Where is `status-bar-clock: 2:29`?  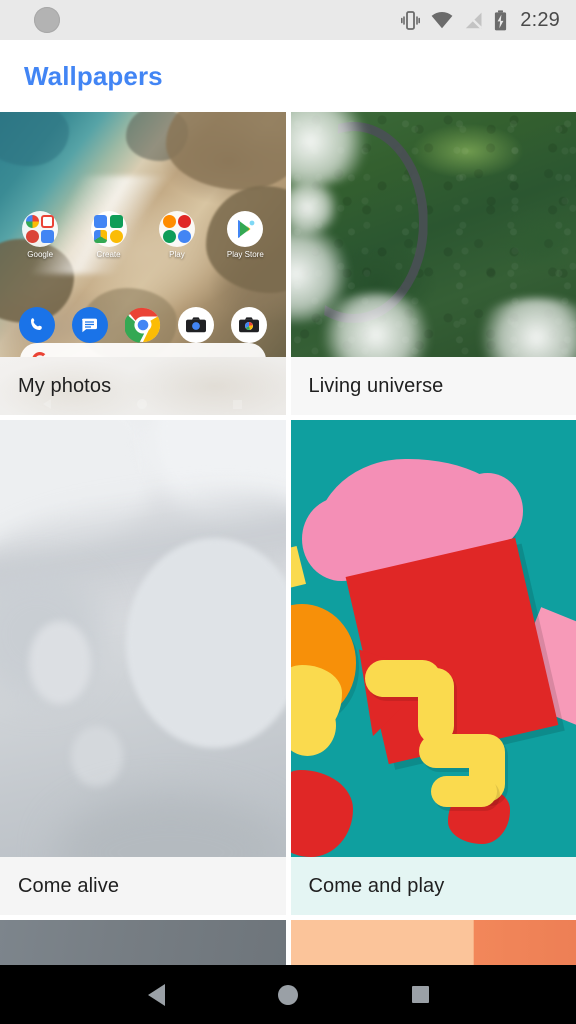
status-bar-clock: 2:29 is located at coordinates (540, 19).